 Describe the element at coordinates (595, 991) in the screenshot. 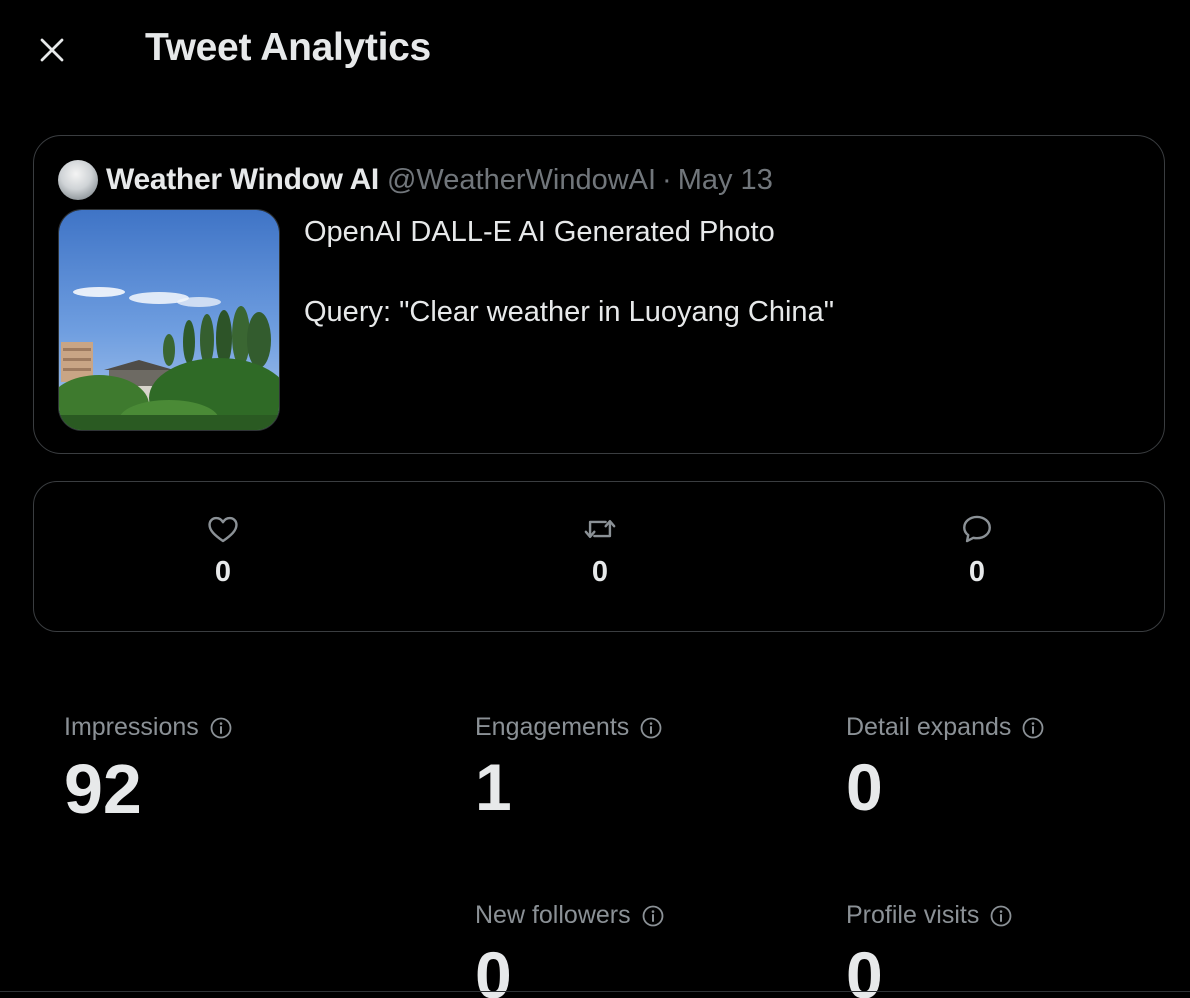

I see `divider` at that location.